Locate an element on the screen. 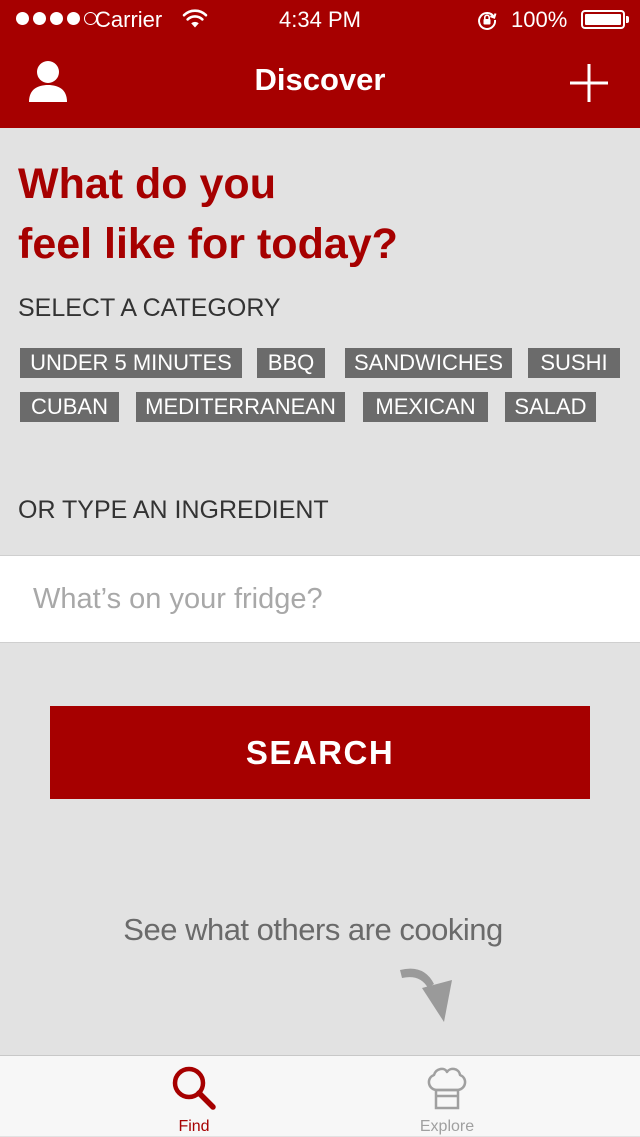 The image size is (640, 1137). plus-icon is located at coordinates (589, 83).